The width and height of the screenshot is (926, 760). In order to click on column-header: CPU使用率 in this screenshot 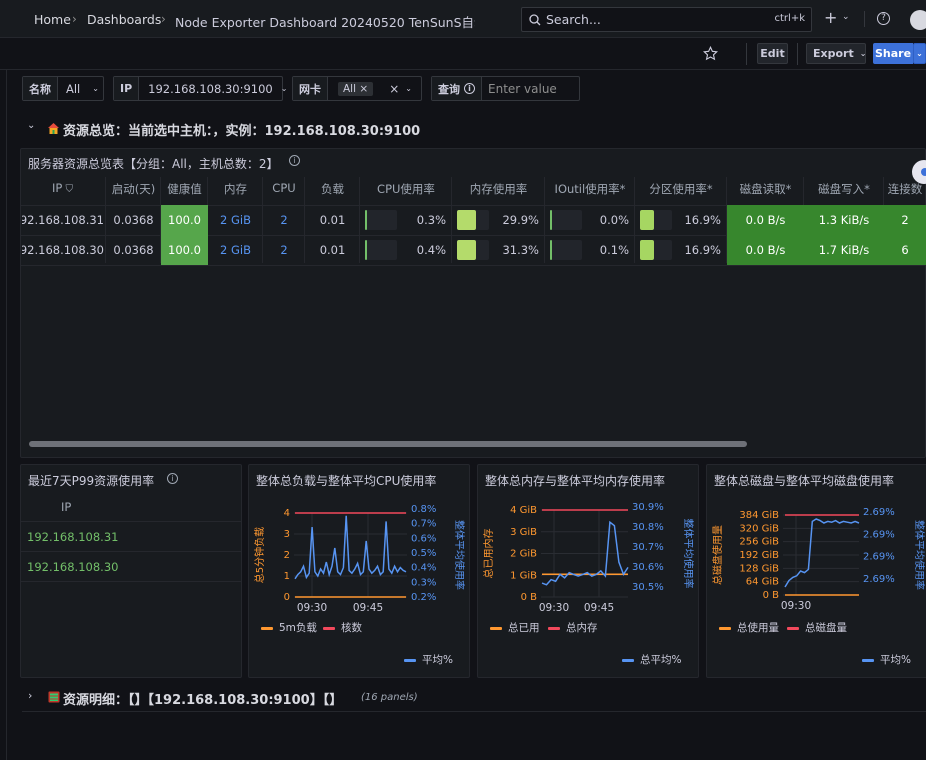, I will do `click(406, 189)`.